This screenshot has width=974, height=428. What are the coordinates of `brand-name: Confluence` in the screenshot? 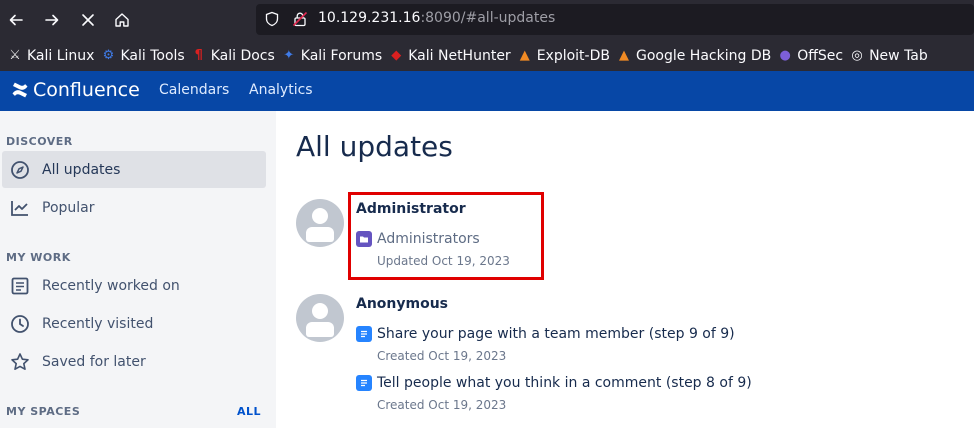 It's located at (86, 90).